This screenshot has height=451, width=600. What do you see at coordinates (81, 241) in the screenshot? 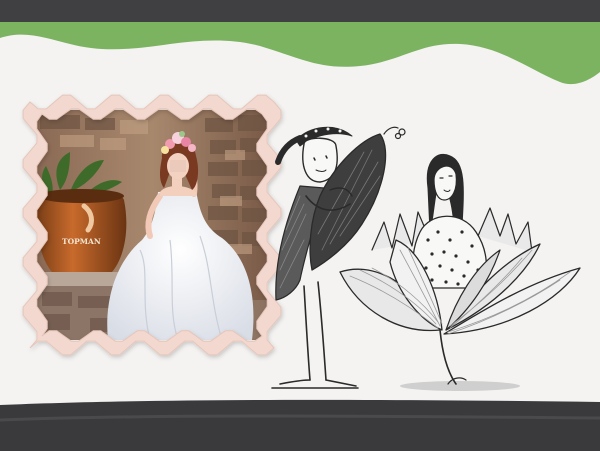
I see `pot-label: TOPMAN` at bounding box center [81, 241].